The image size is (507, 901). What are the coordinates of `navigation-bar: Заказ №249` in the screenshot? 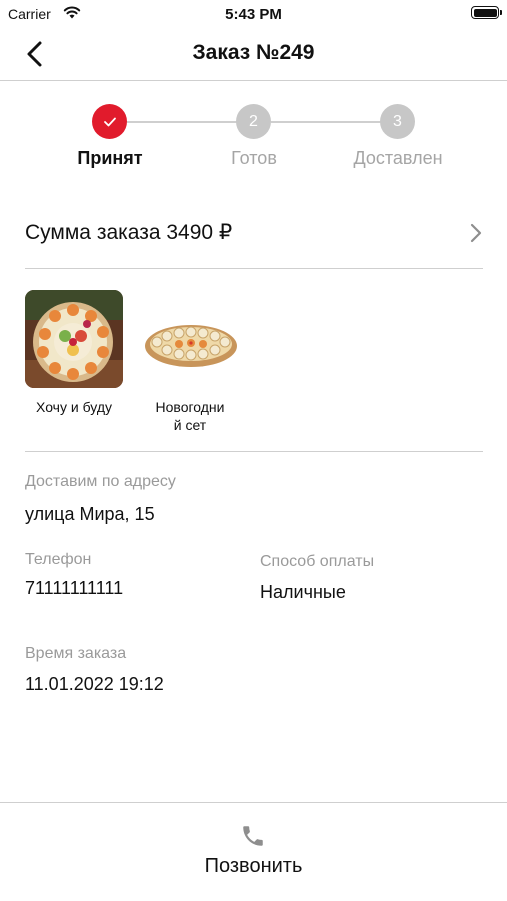 It's located at (253, 54).